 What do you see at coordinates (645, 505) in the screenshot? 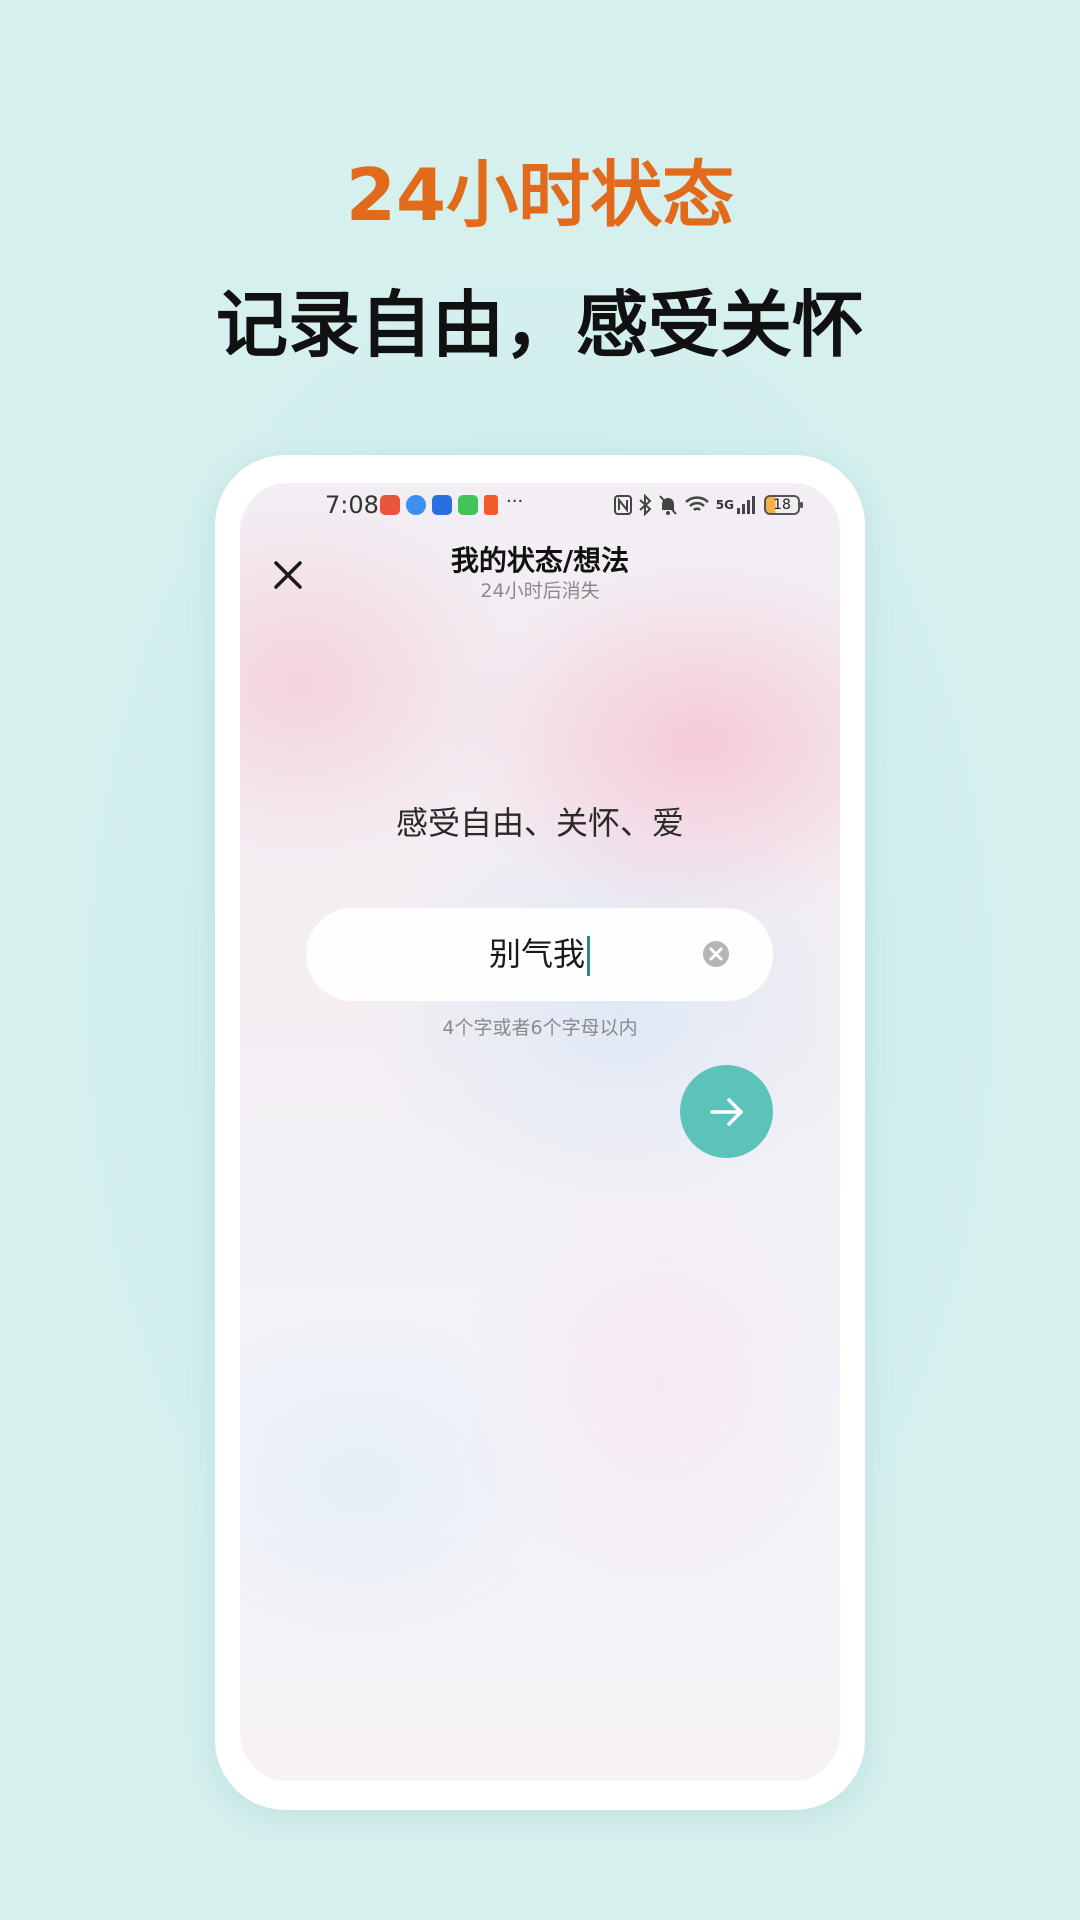
I see `bluetooth-icon` at bounding box center [645, 505].